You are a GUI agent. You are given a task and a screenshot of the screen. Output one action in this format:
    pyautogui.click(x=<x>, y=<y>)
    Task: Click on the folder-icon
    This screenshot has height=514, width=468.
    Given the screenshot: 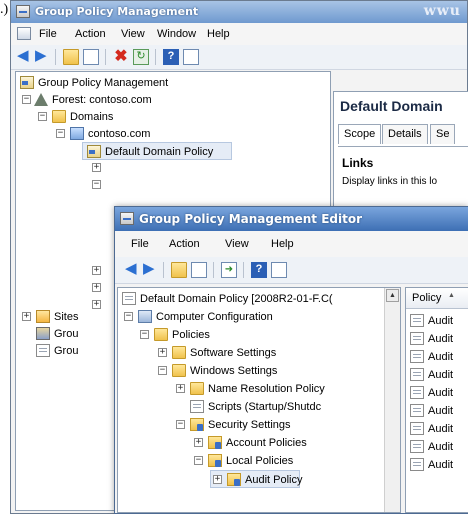 What is the action you would take?
    pyautogui.click(x=161, y=334)
    